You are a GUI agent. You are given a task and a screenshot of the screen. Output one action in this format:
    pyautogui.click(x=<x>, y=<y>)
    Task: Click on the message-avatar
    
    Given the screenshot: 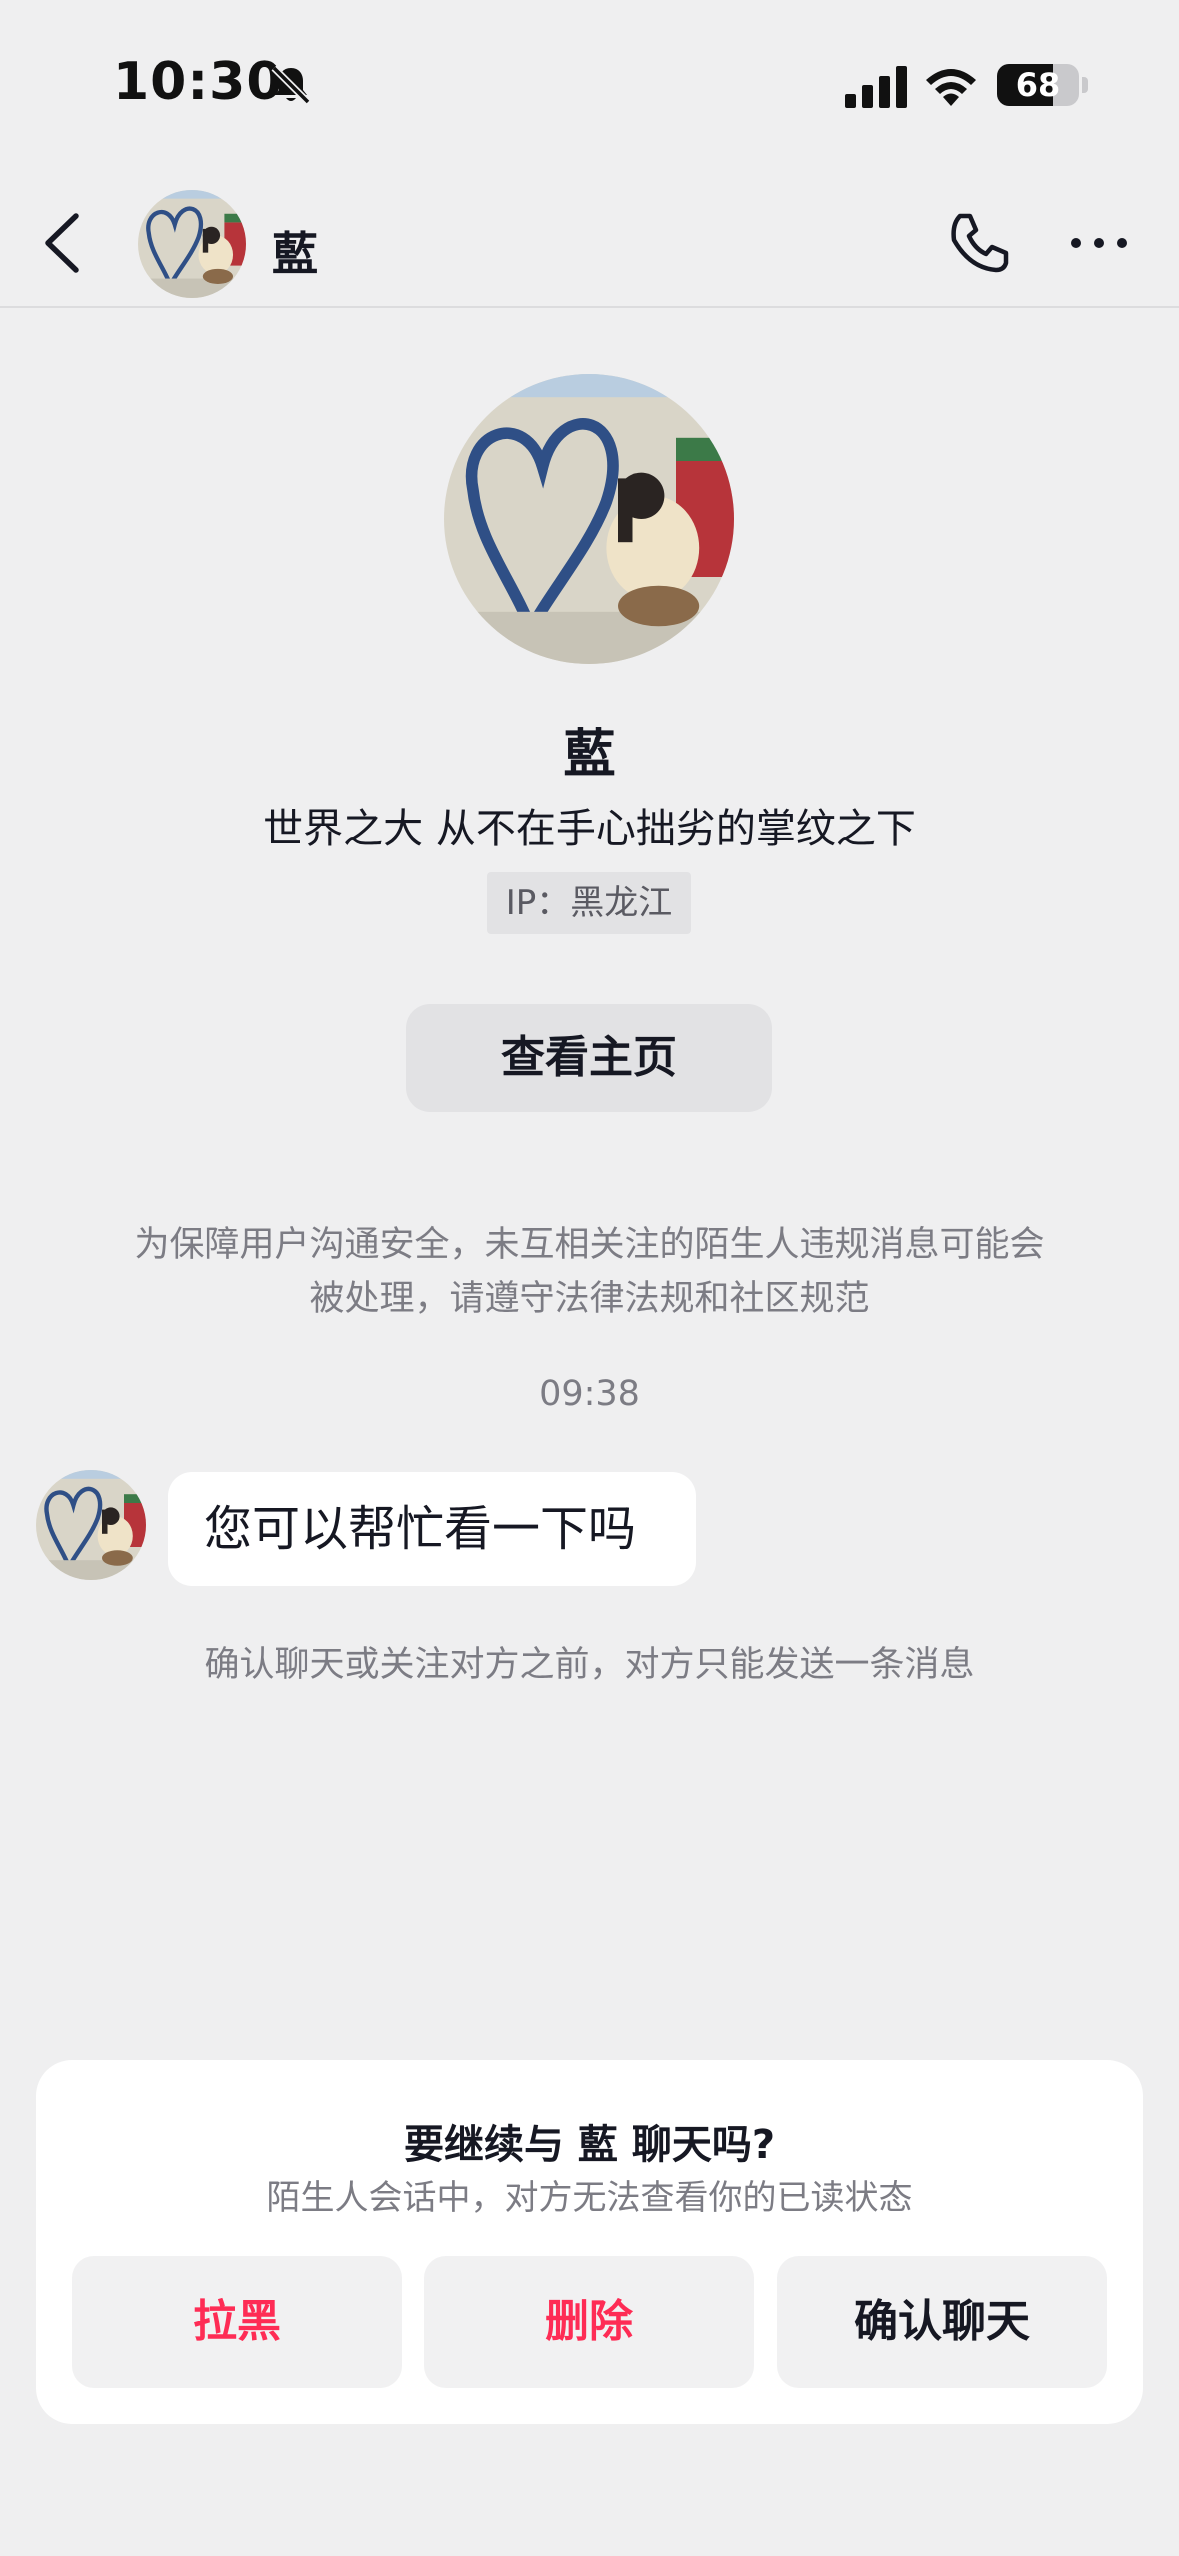 What is the action you would take?
    pyautogui.click(x=91, y=1525)
    